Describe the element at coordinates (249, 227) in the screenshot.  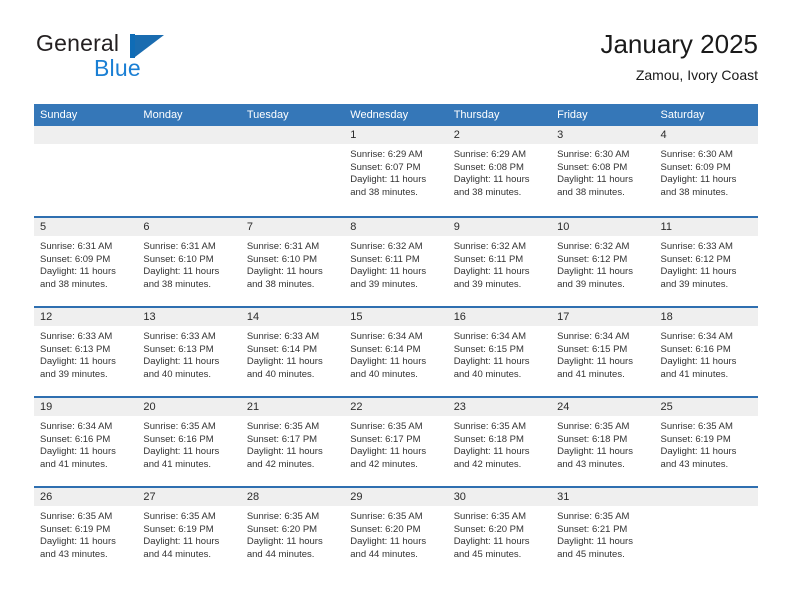
I see `day-number: 7` at that location.